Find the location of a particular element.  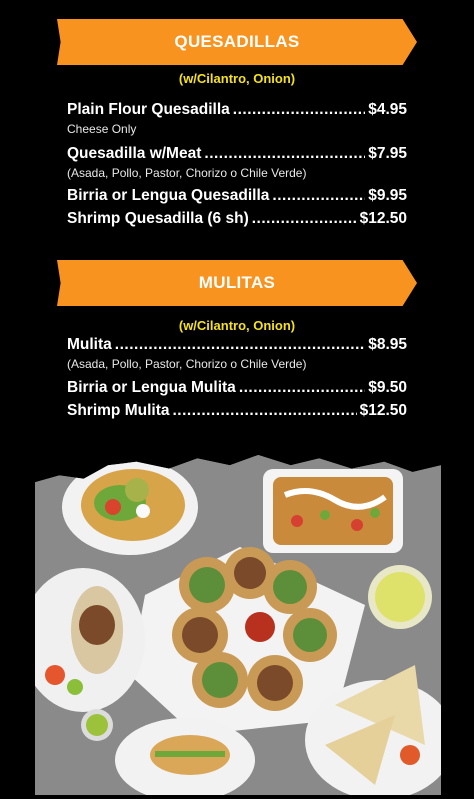

menu-item: Birria or Lengua Quesadilla $9.95 is located at coordinates (237, 196).